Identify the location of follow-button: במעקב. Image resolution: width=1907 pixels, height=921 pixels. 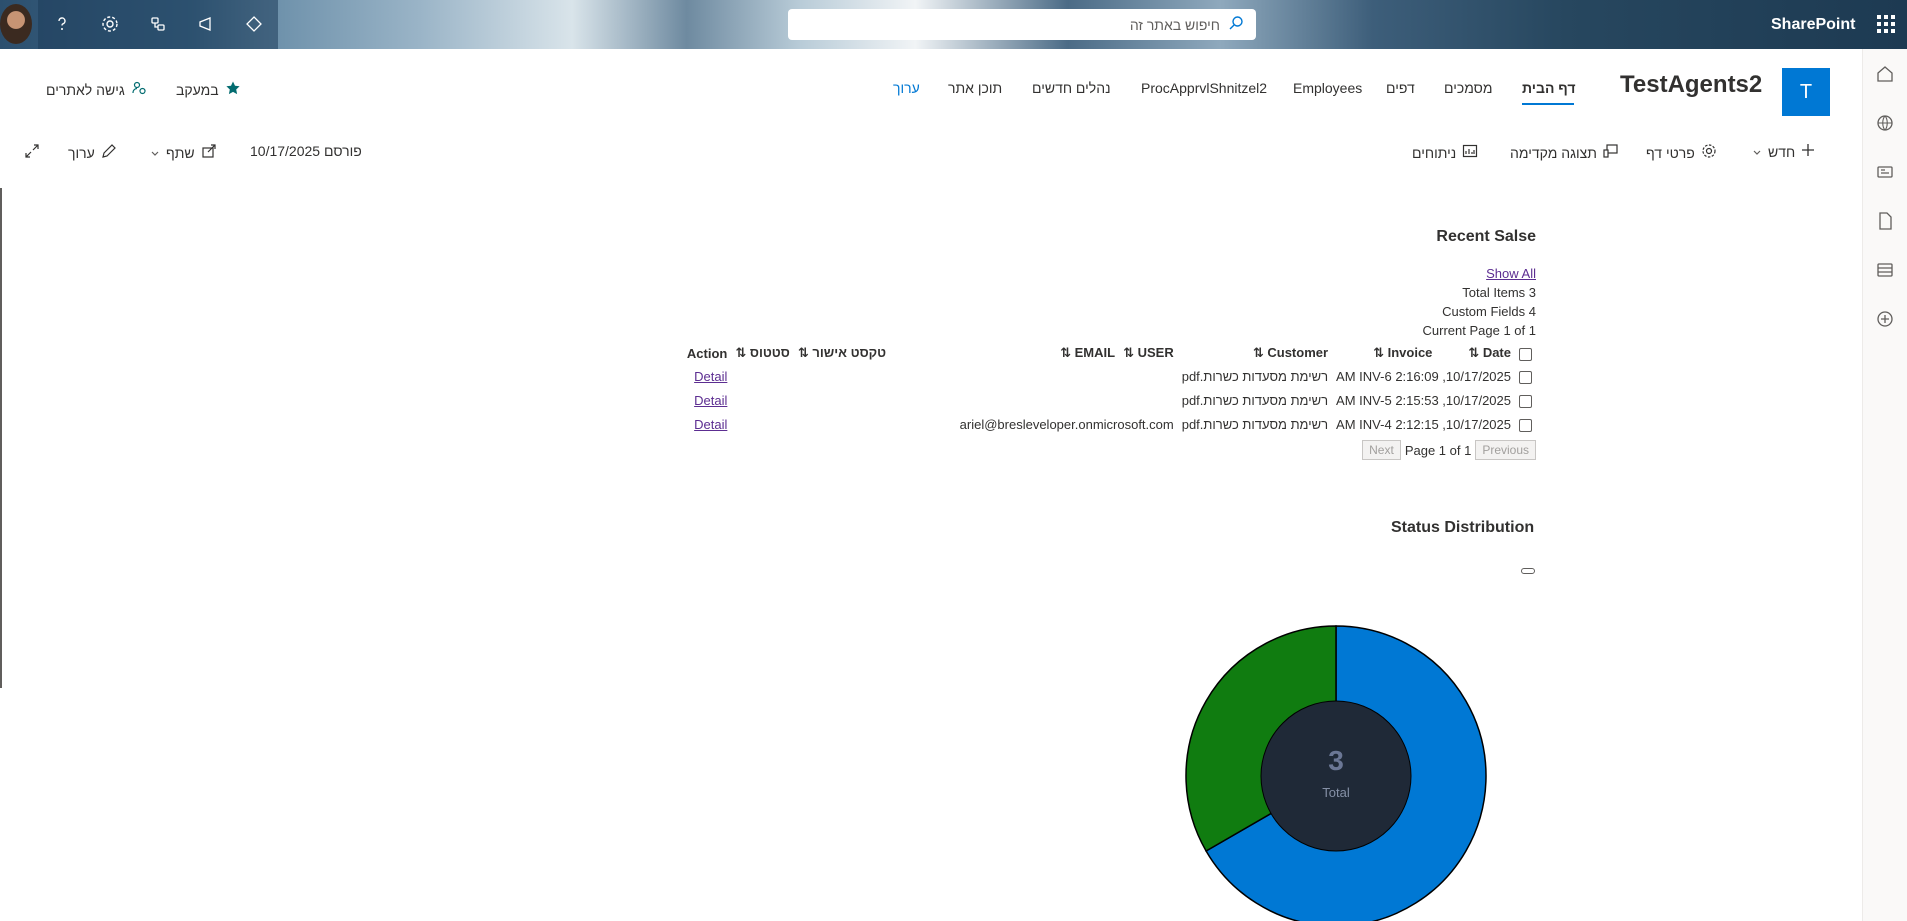
(208, 89).